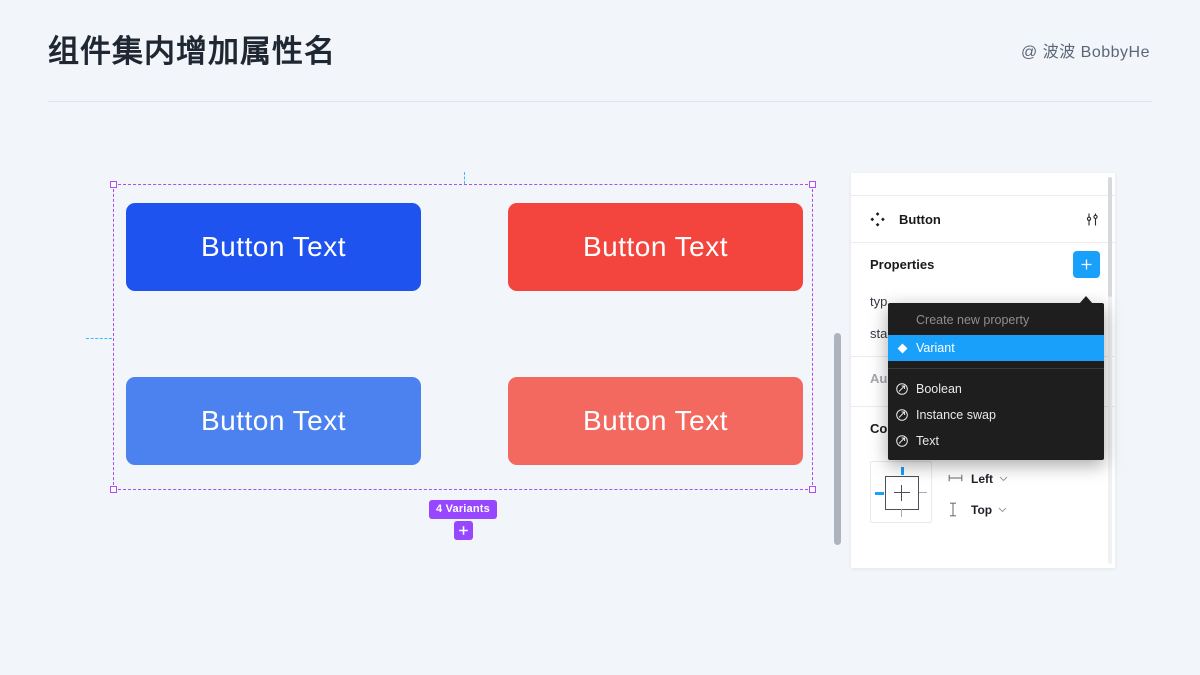 This screenshot has width=1200, height=675. I want to click on constraint-mark-bottom, so click(902, 513).